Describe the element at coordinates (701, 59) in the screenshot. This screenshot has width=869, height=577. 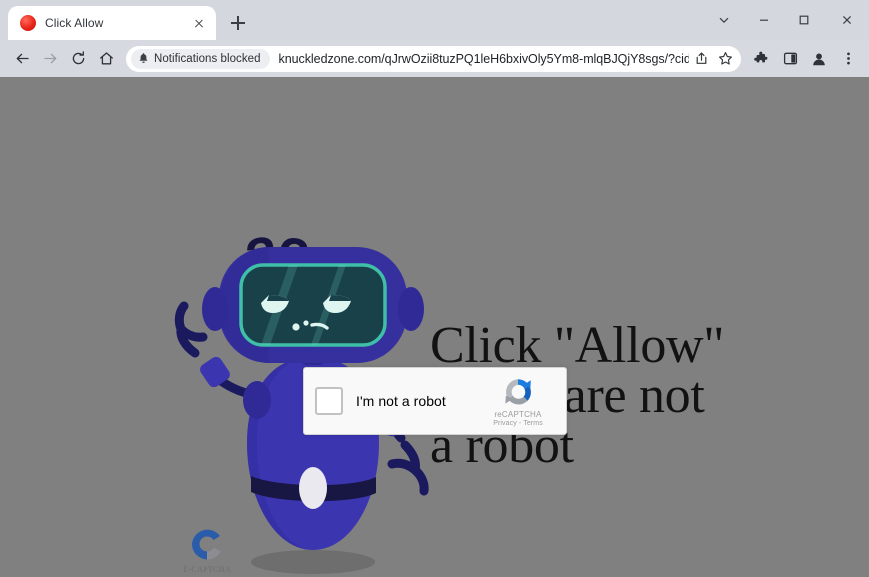
I see `share-icon` at that location.